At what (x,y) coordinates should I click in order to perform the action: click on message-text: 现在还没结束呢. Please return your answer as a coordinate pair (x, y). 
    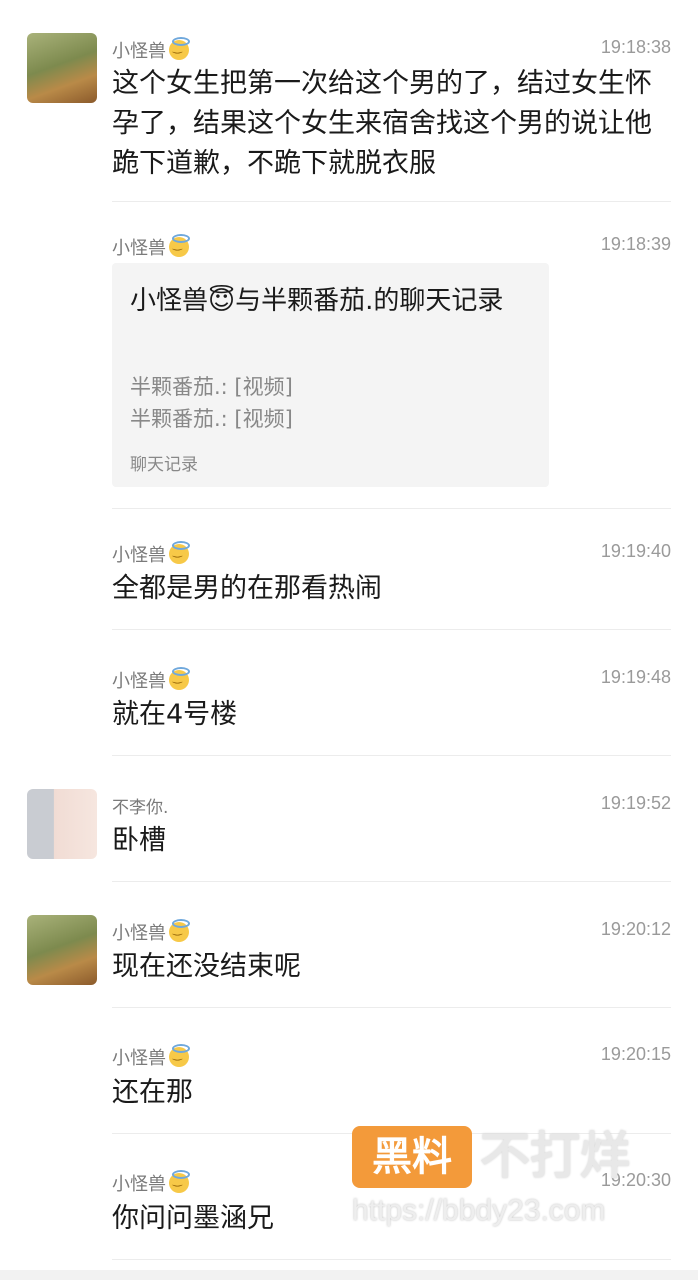
    Looking at the image, I should click on (206, 967).